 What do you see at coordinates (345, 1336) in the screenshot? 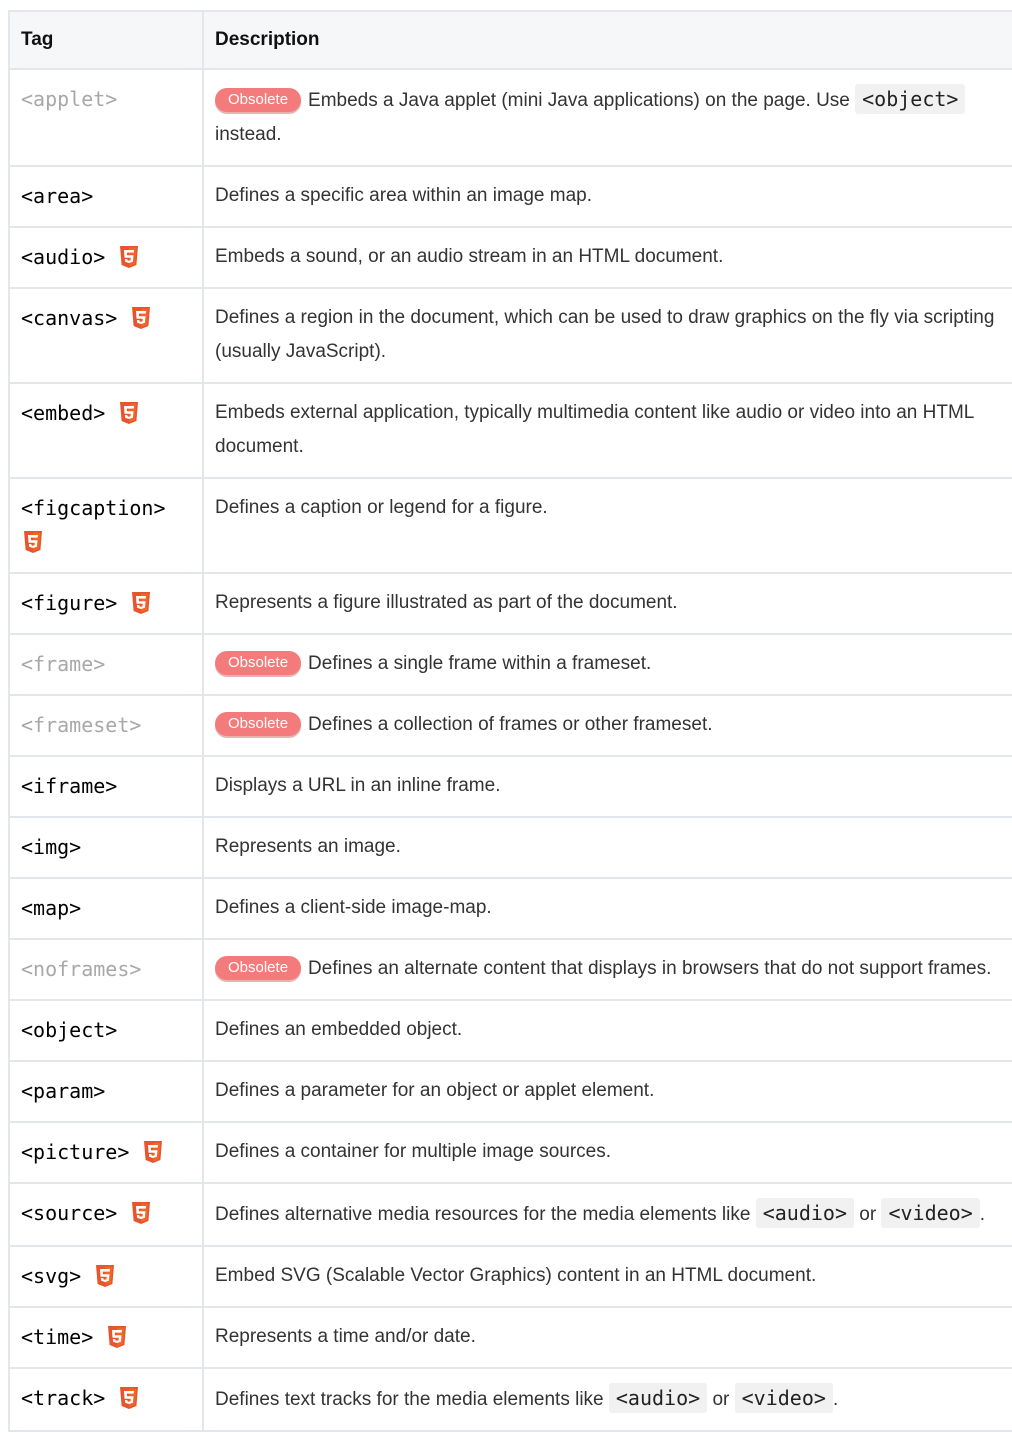
I see `description-text: Represents a time and/or date.` at bounding box center [345, 1336].